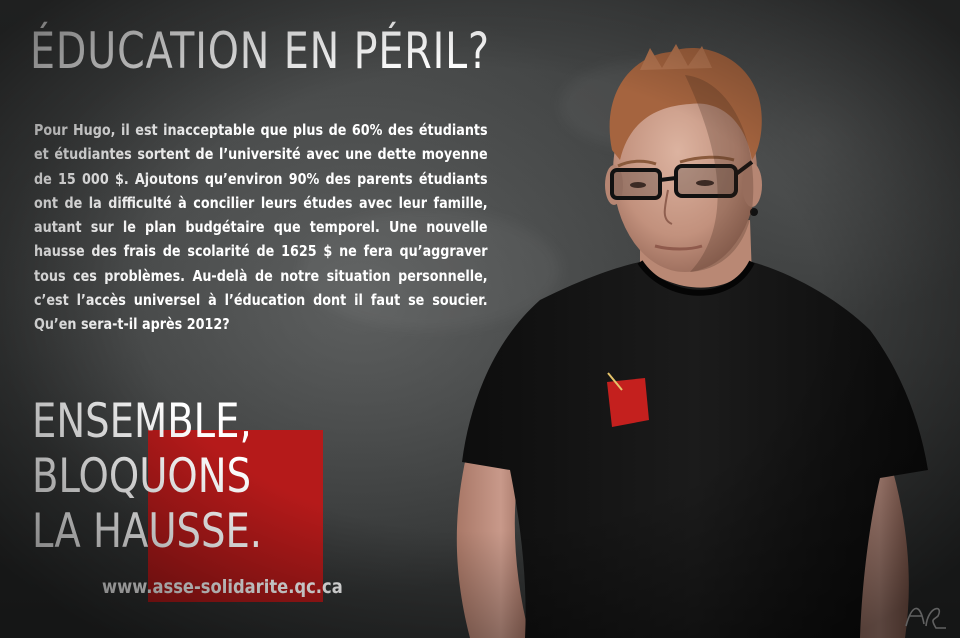  I want to click on slogan-line-1: ENSEMBLE,, so click(142, 421).